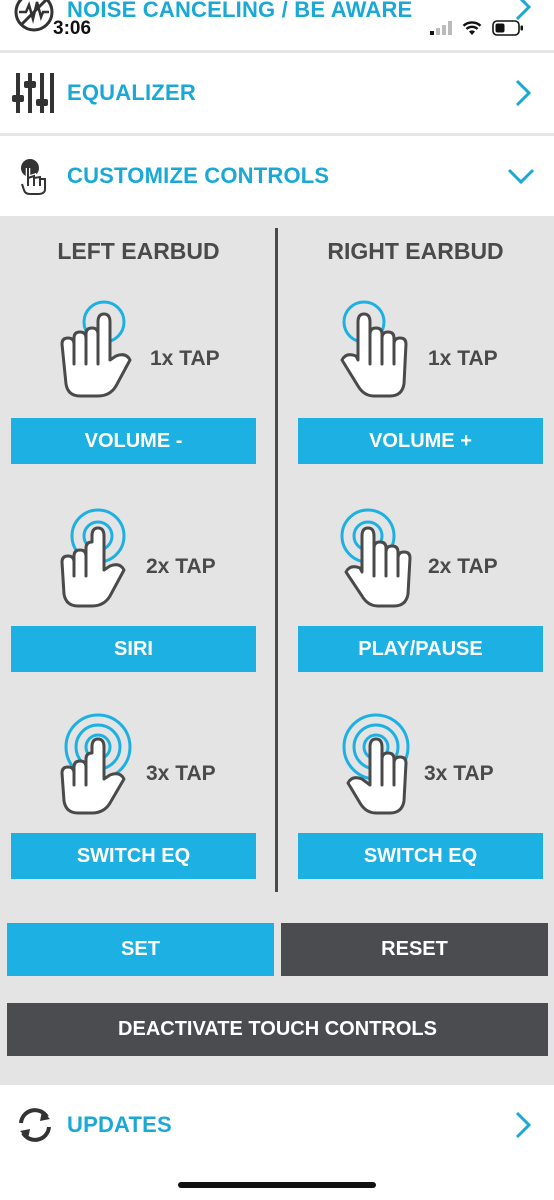  Describe the element at coordinates (34, 16) in the screenshot. I see `noise-canceling-icon` at that location.